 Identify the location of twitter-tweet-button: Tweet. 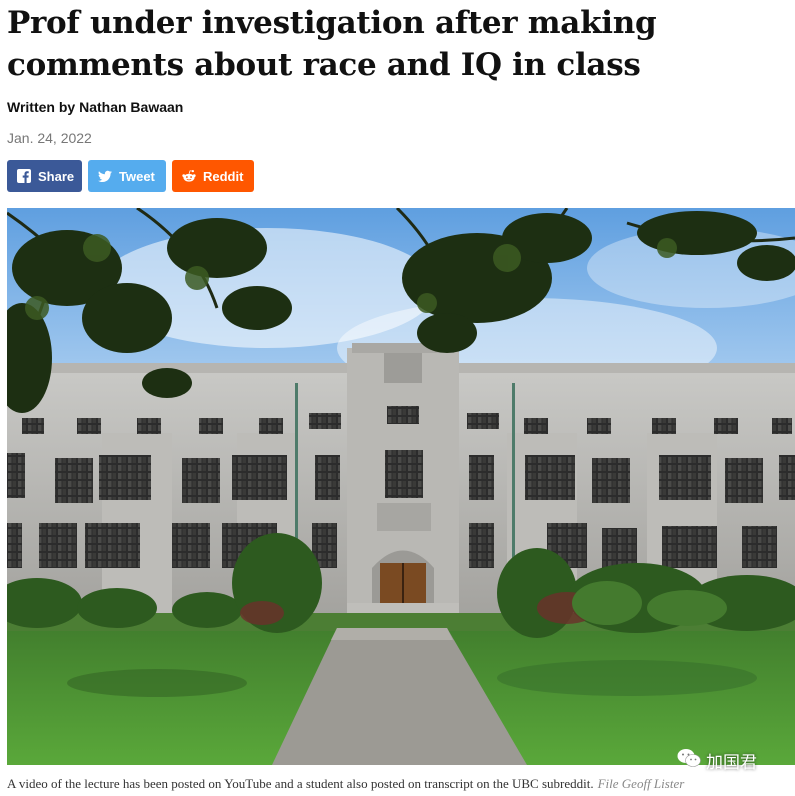
(127, 176).